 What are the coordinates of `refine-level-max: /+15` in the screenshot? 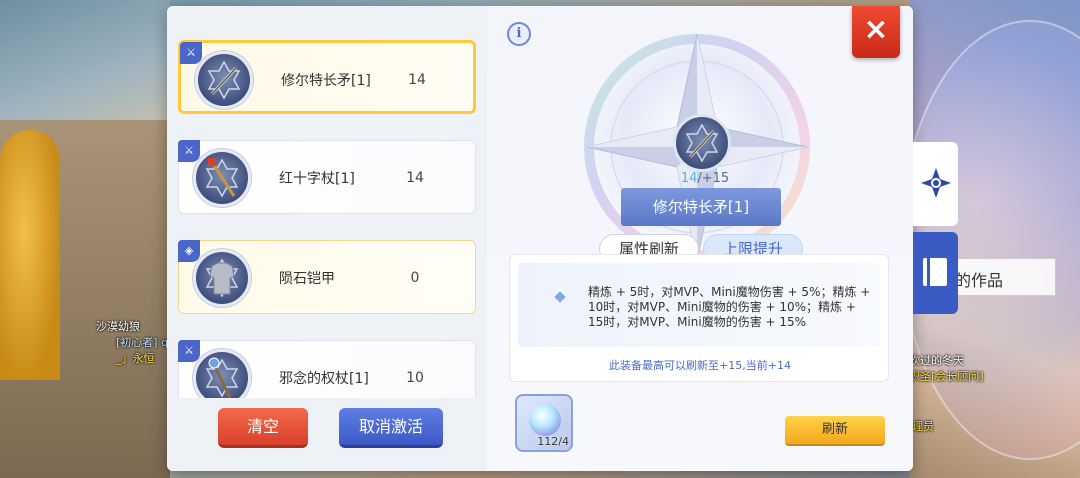 It's located at (713, 178).